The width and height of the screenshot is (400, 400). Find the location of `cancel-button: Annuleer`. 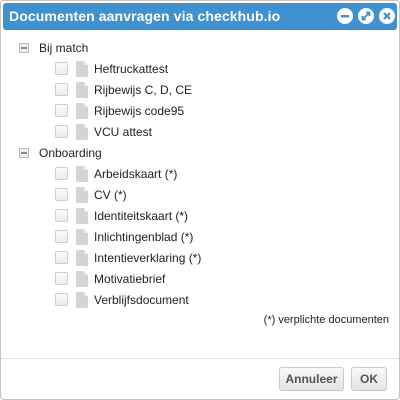

cancel-button: Annuleer is located at coordinates (311, 379).